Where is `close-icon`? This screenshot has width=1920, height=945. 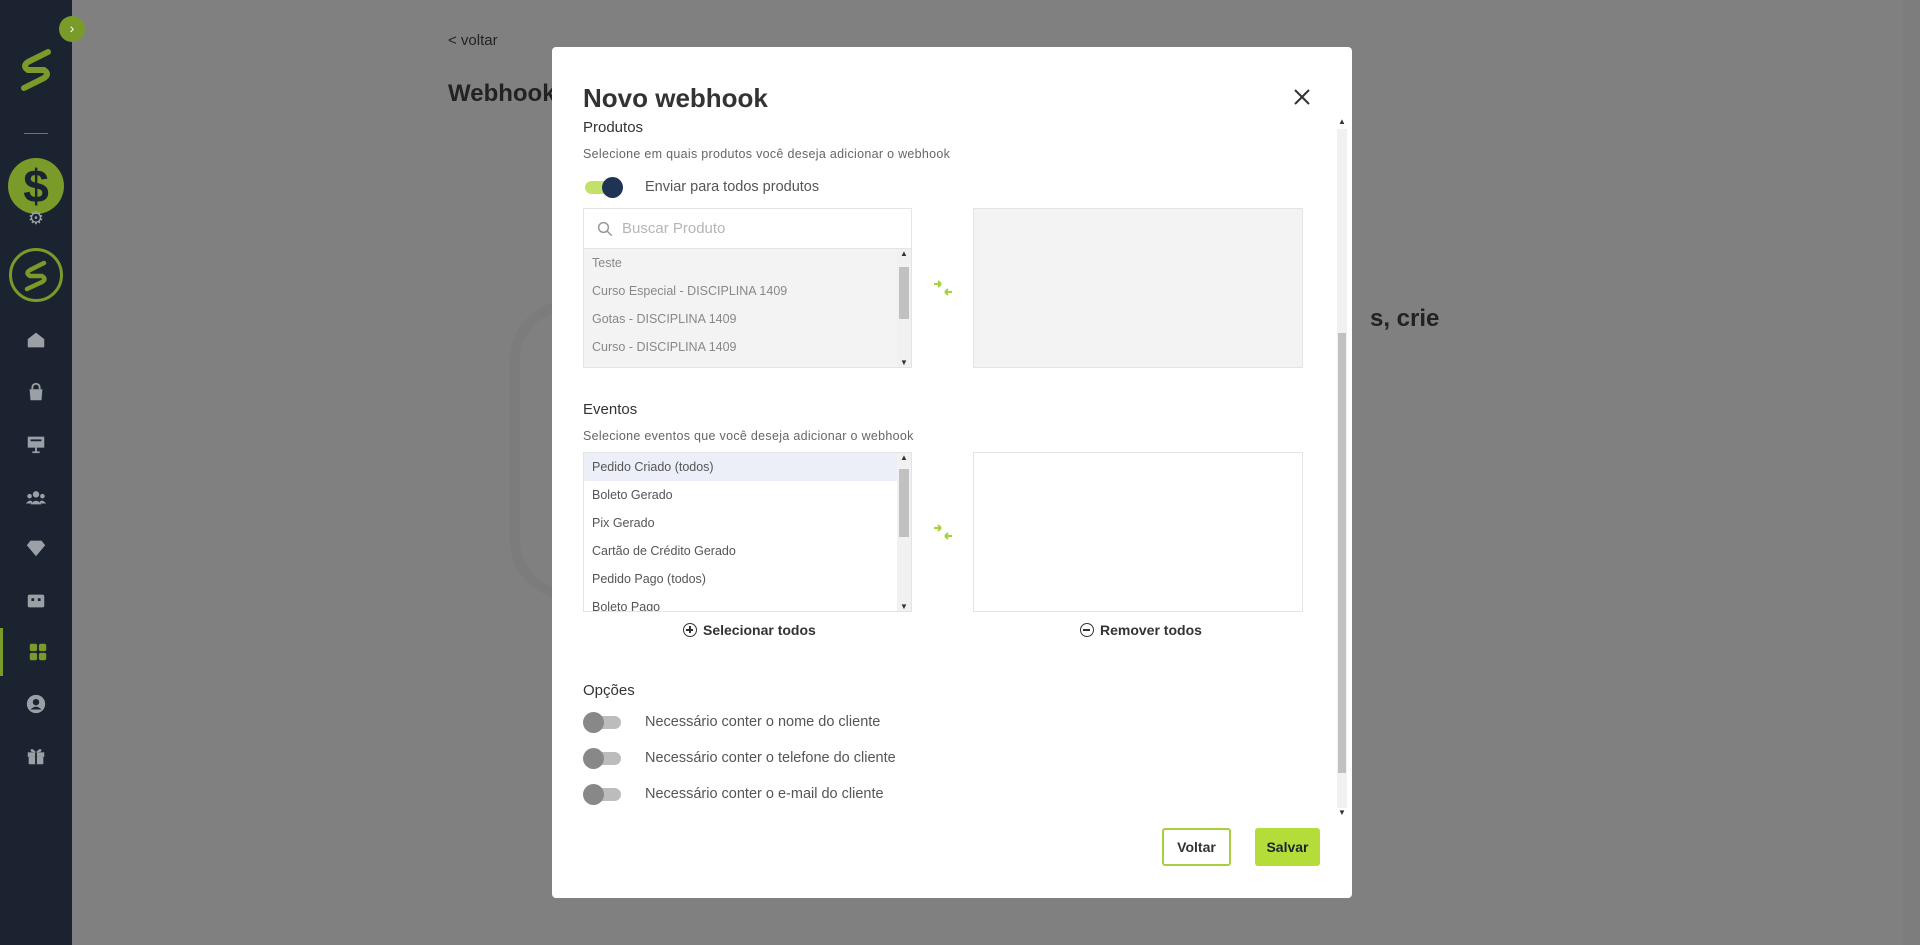
close-icon is located at coordinates (1302, 97).